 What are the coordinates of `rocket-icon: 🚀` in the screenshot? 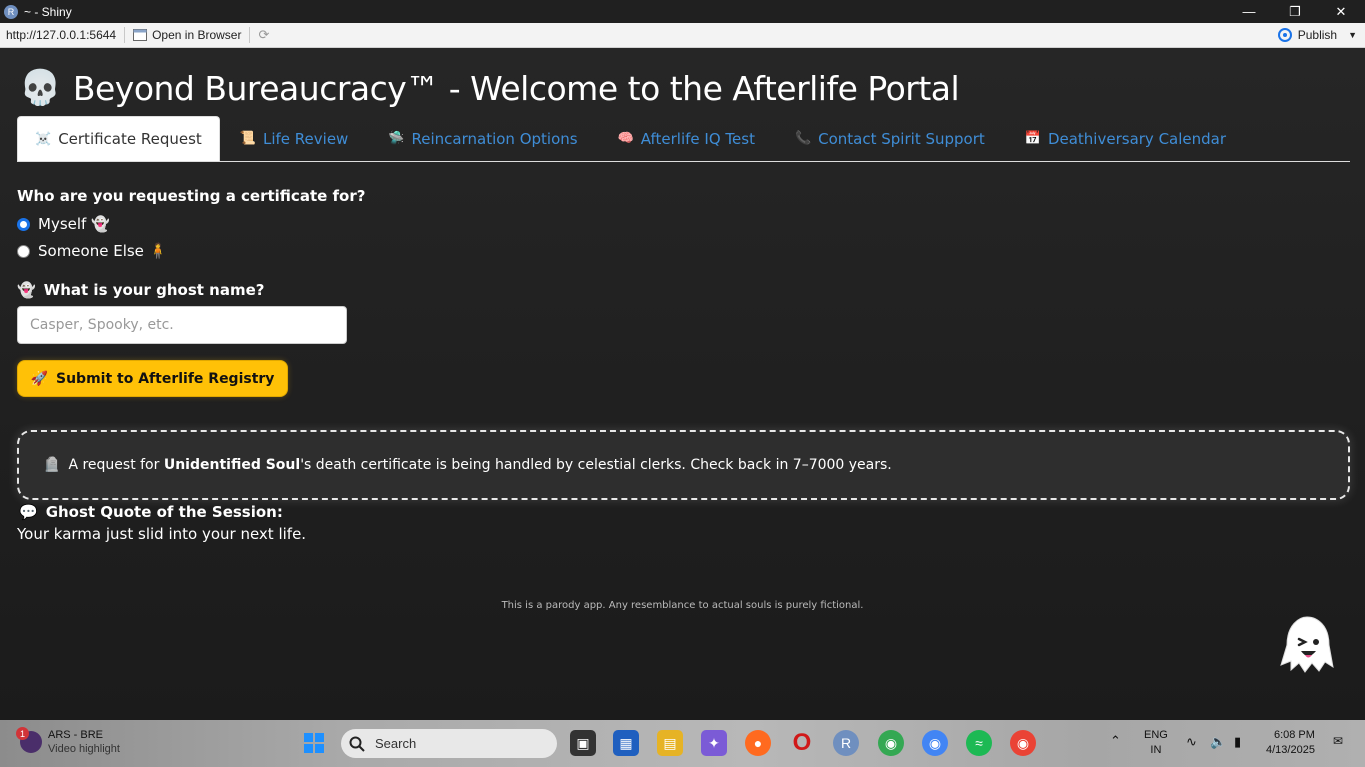 It's located at (39, 378).